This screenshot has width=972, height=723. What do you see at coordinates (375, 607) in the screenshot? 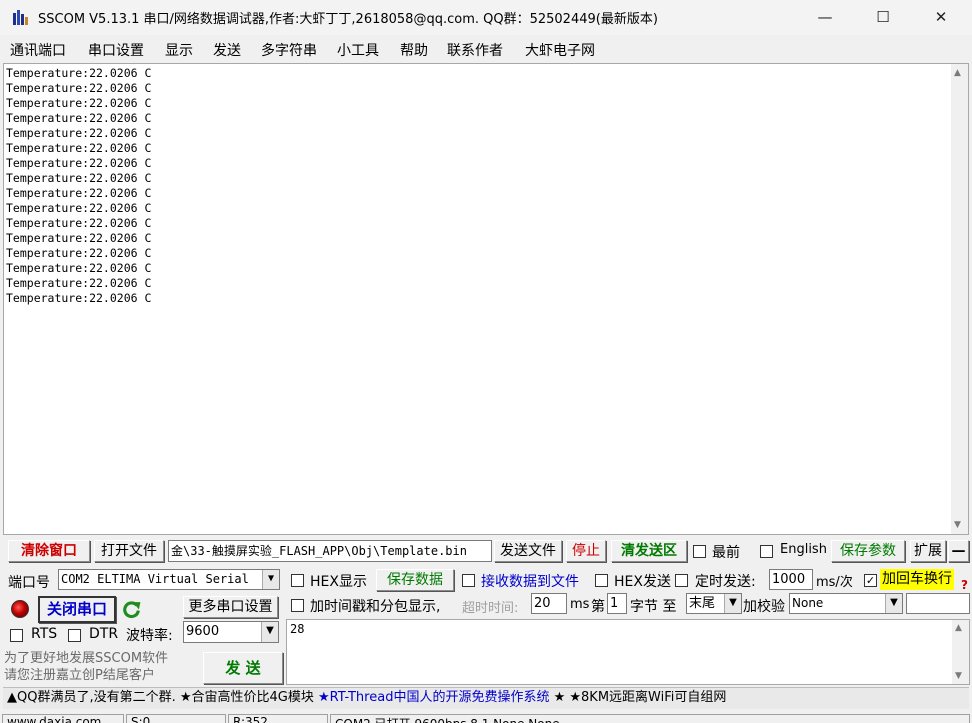
I see `timestamp-split-label: 加时间戳和分包显示,` at bounding box center [375, 607].